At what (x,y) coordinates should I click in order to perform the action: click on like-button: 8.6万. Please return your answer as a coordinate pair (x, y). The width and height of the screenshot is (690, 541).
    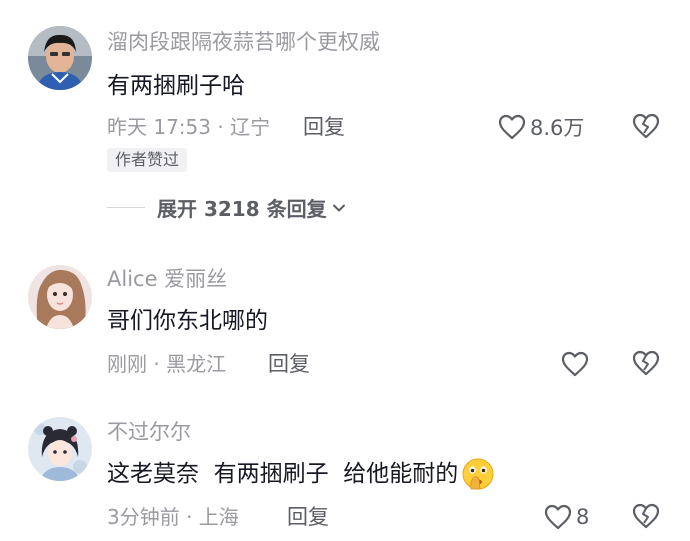
    Looking at the image, I should click on (541, 127).